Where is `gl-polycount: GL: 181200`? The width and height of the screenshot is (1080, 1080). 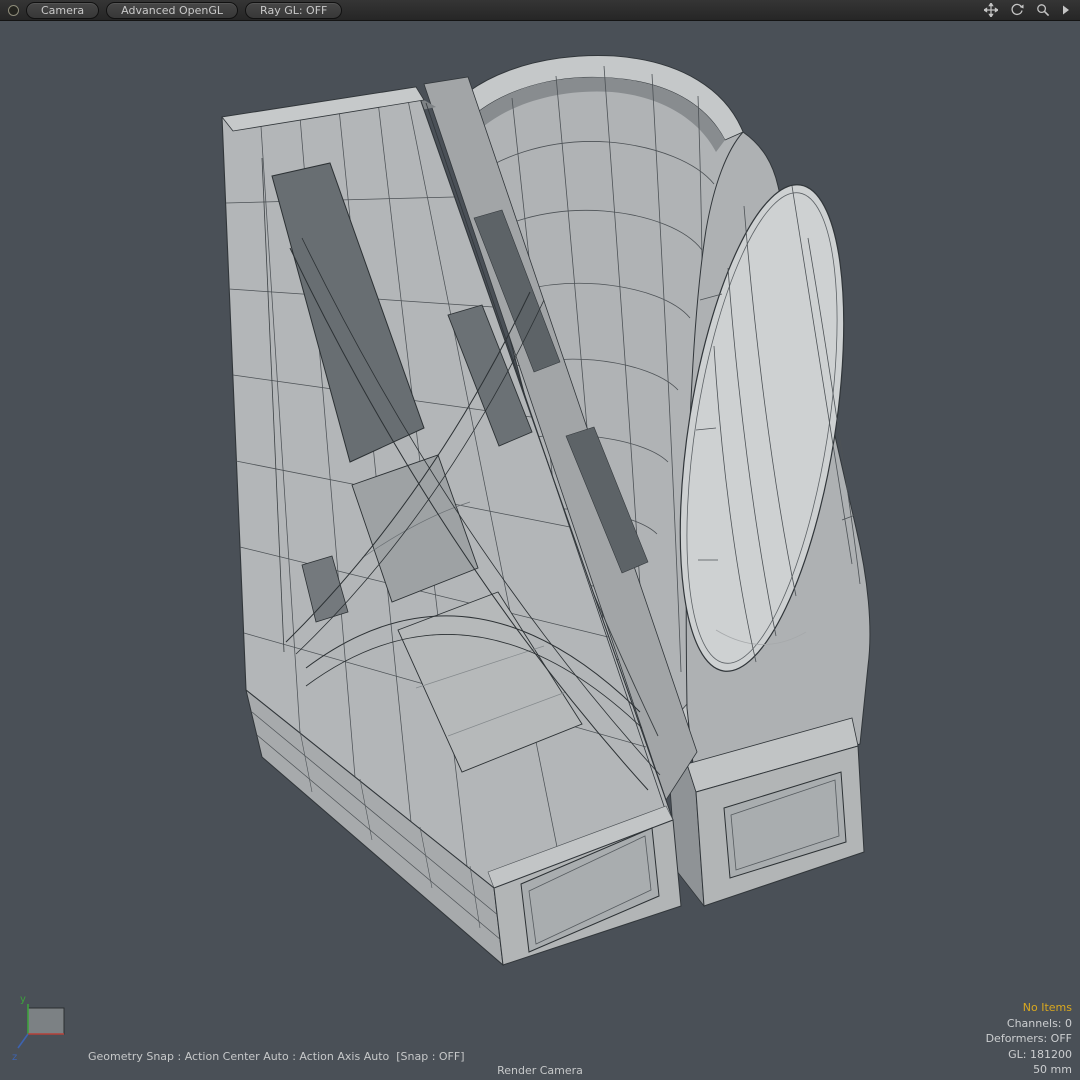
gl-polycount: GL: 181200 is located at coordinates (1040, 1054).